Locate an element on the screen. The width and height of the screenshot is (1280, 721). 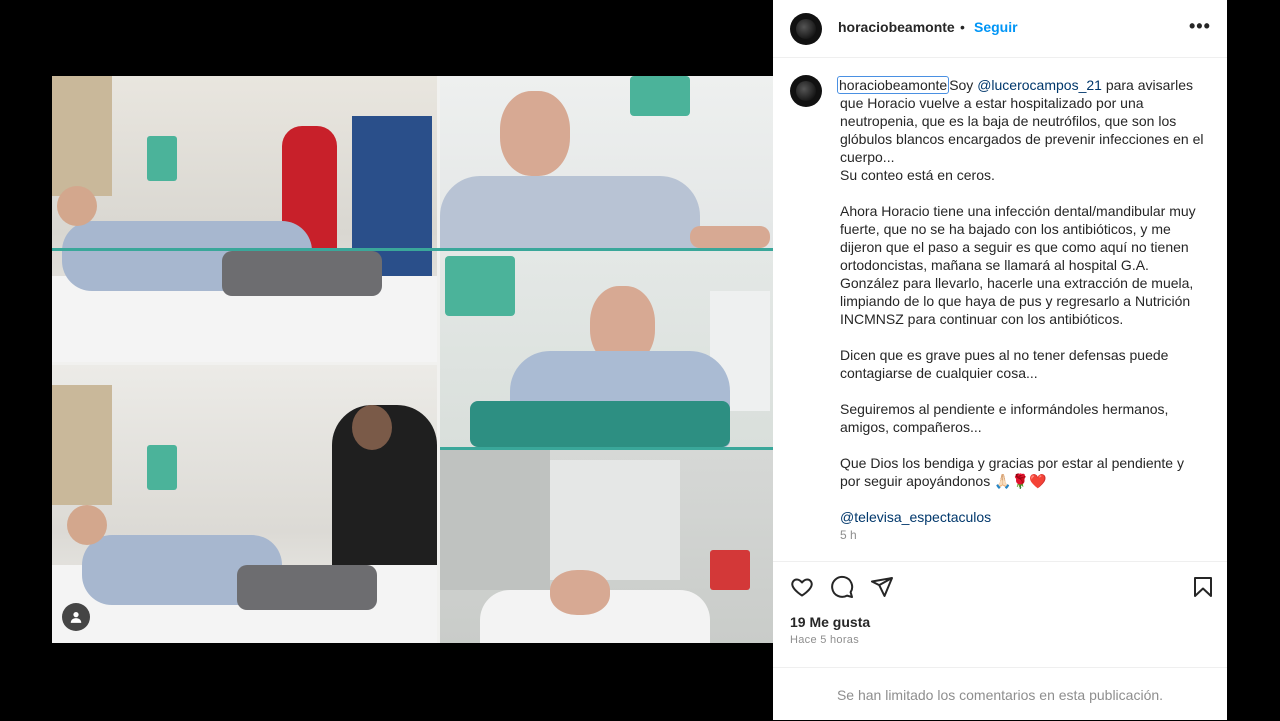
avatar is located at coordinates (806, 29).